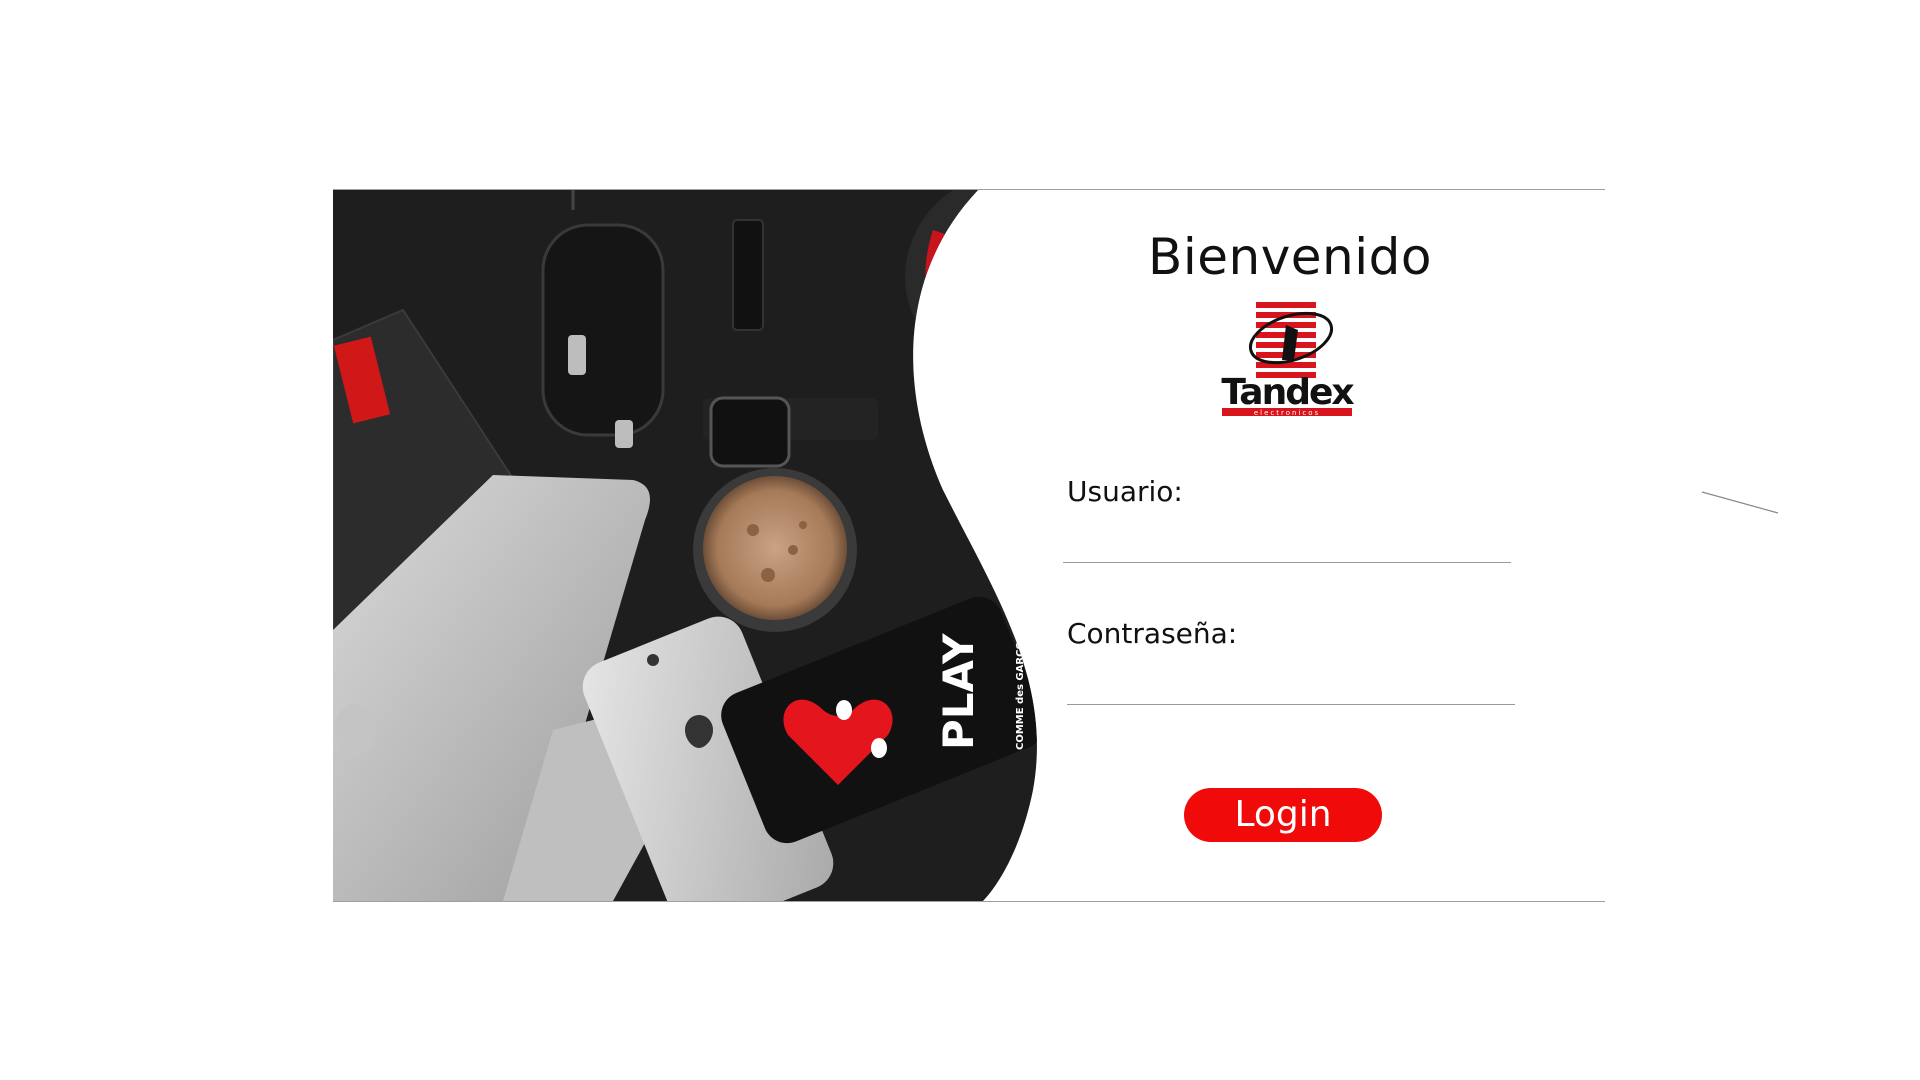 The image size is (1920, 1080). Describe the element at coordinates (748, 275) in the screenshot. I see `usb-stick` at that location.